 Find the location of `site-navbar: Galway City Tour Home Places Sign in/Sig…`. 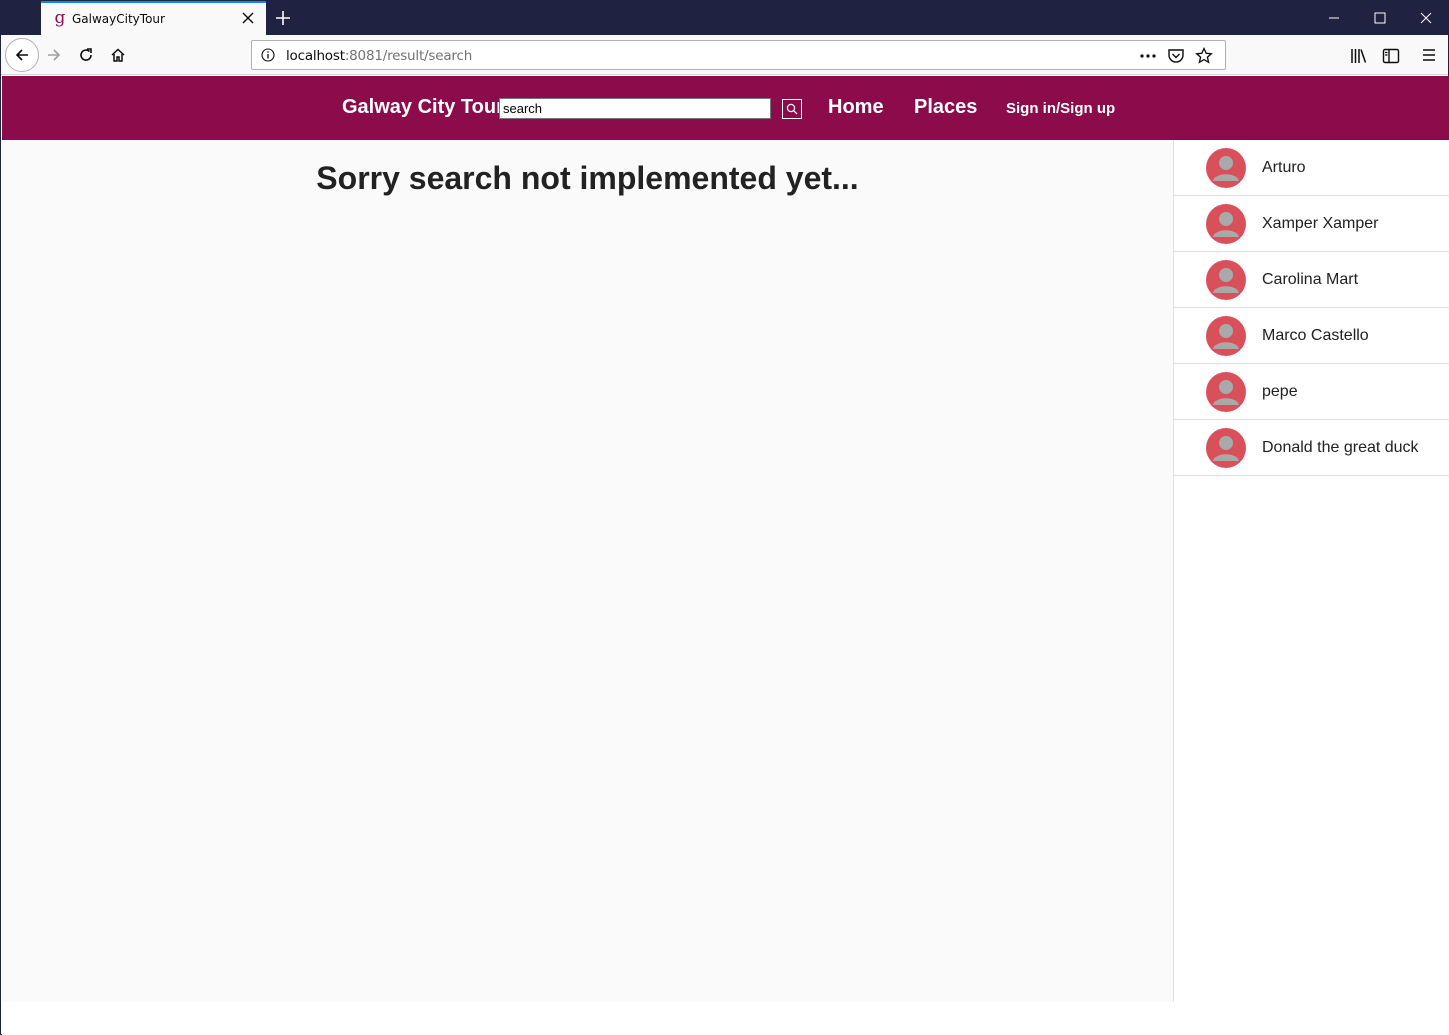

site-navbar: Galway City Tour Home Places Sign in/Sig… is located at coordinates (725, 108).